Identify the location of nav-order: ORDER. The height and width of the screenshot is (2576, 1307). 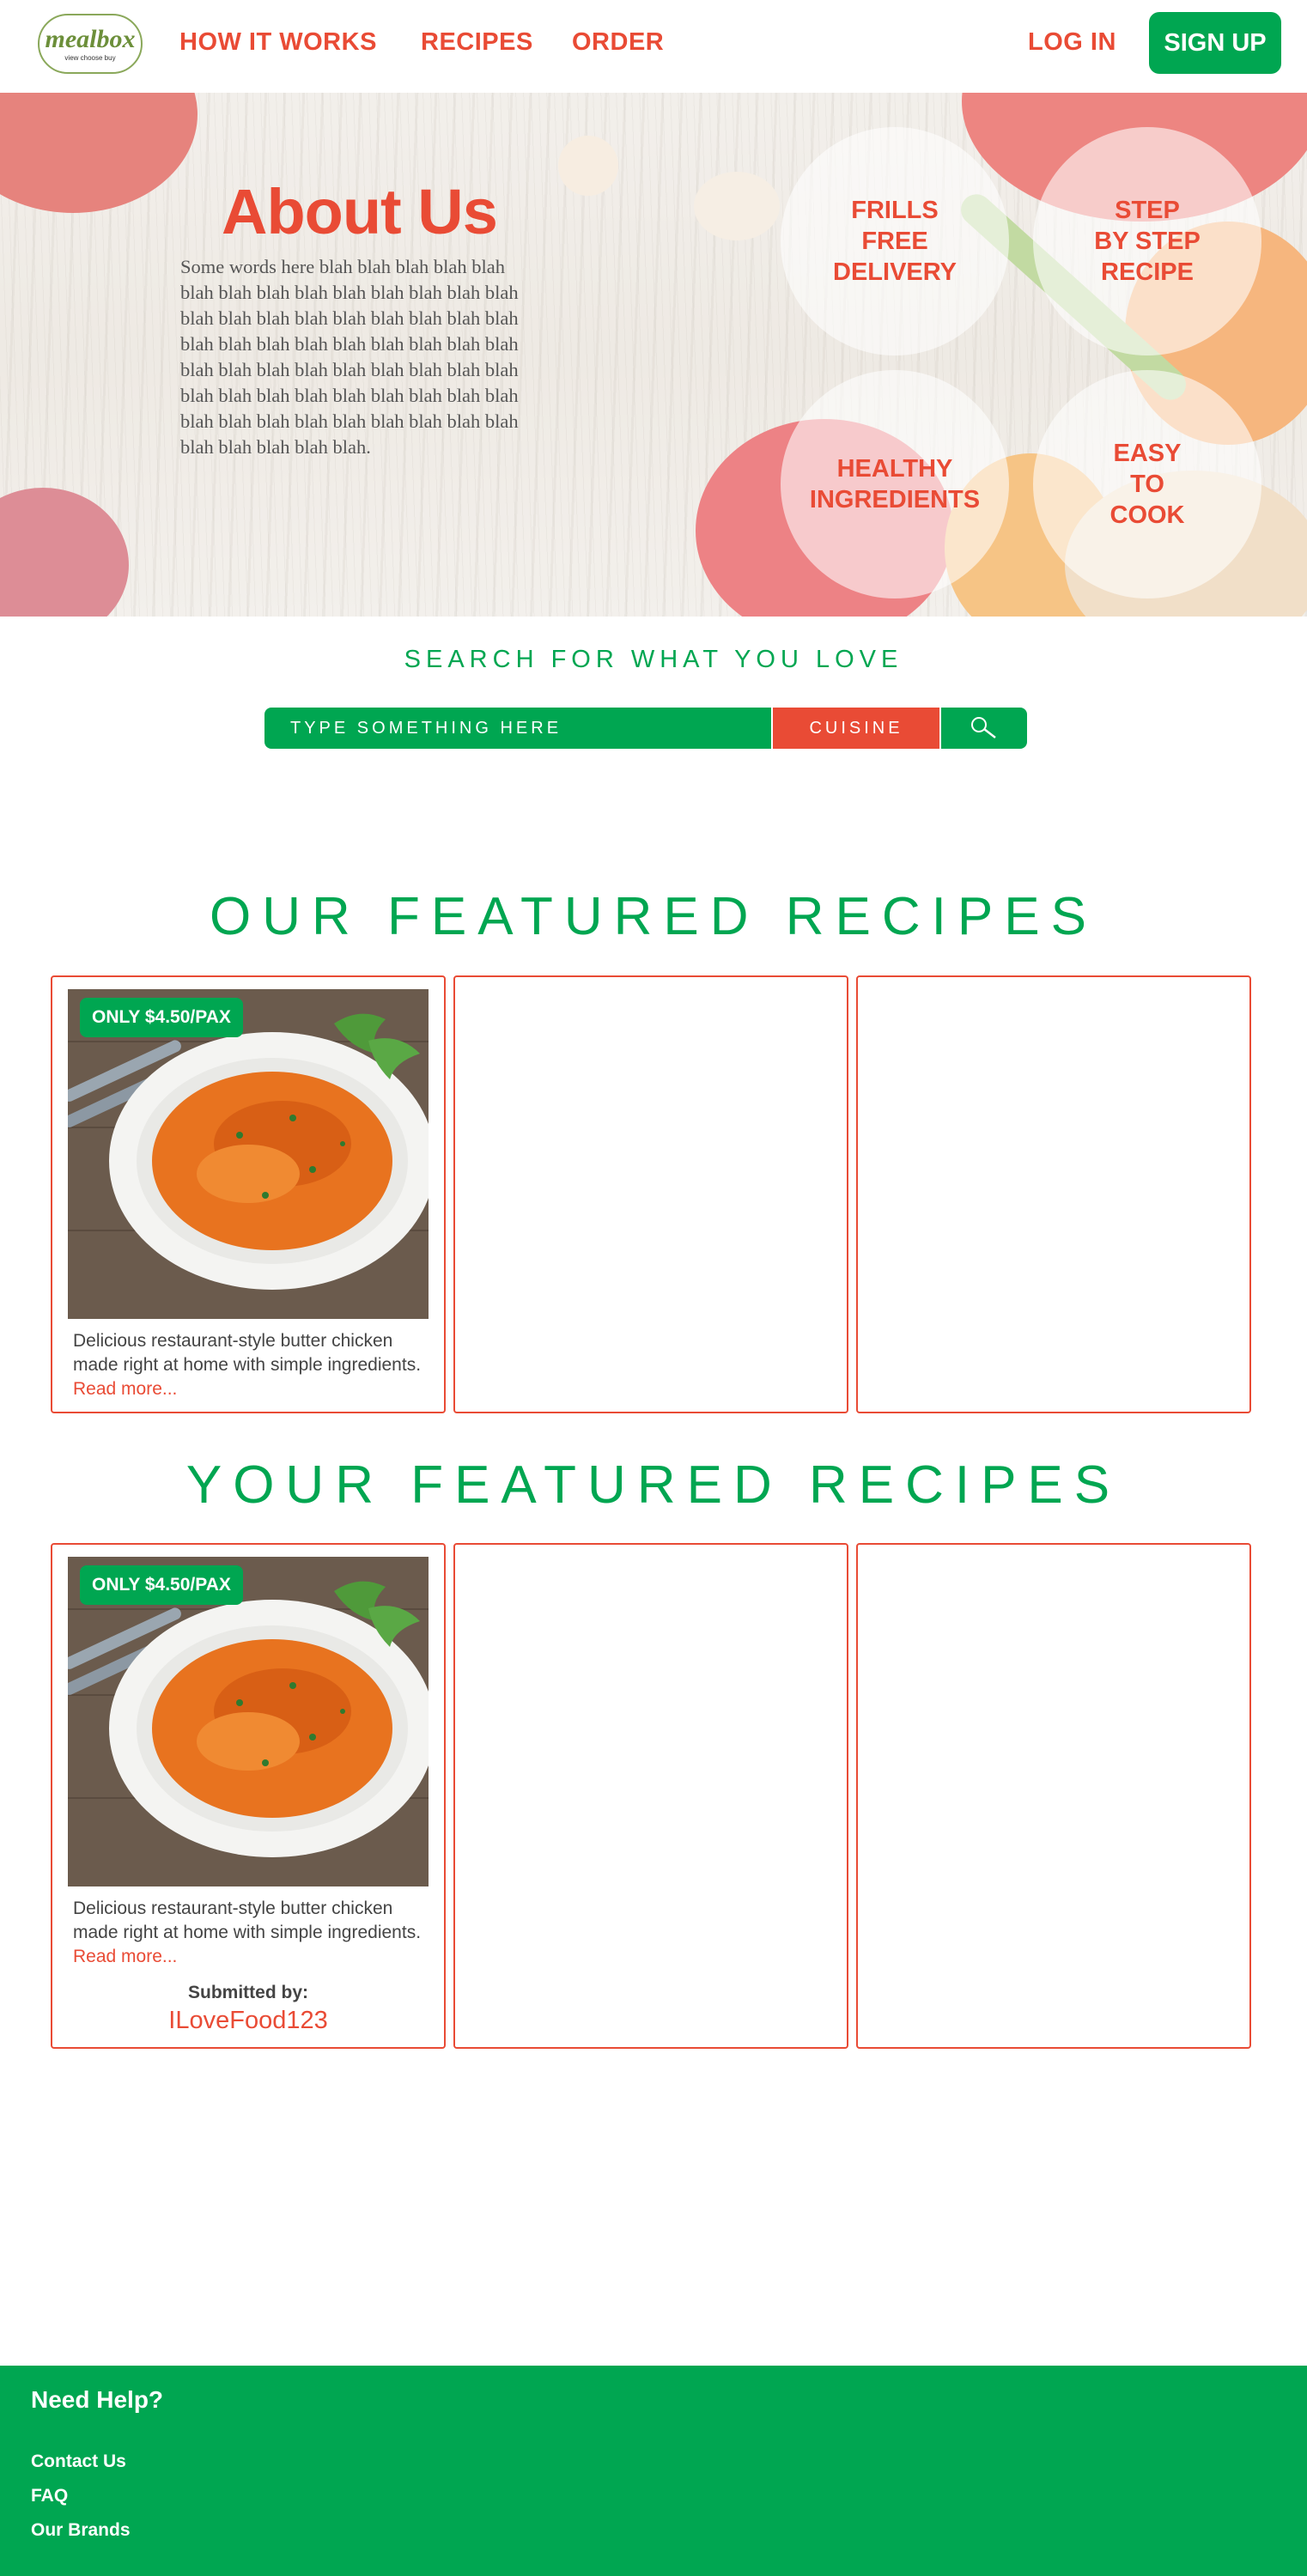
(618, 42).